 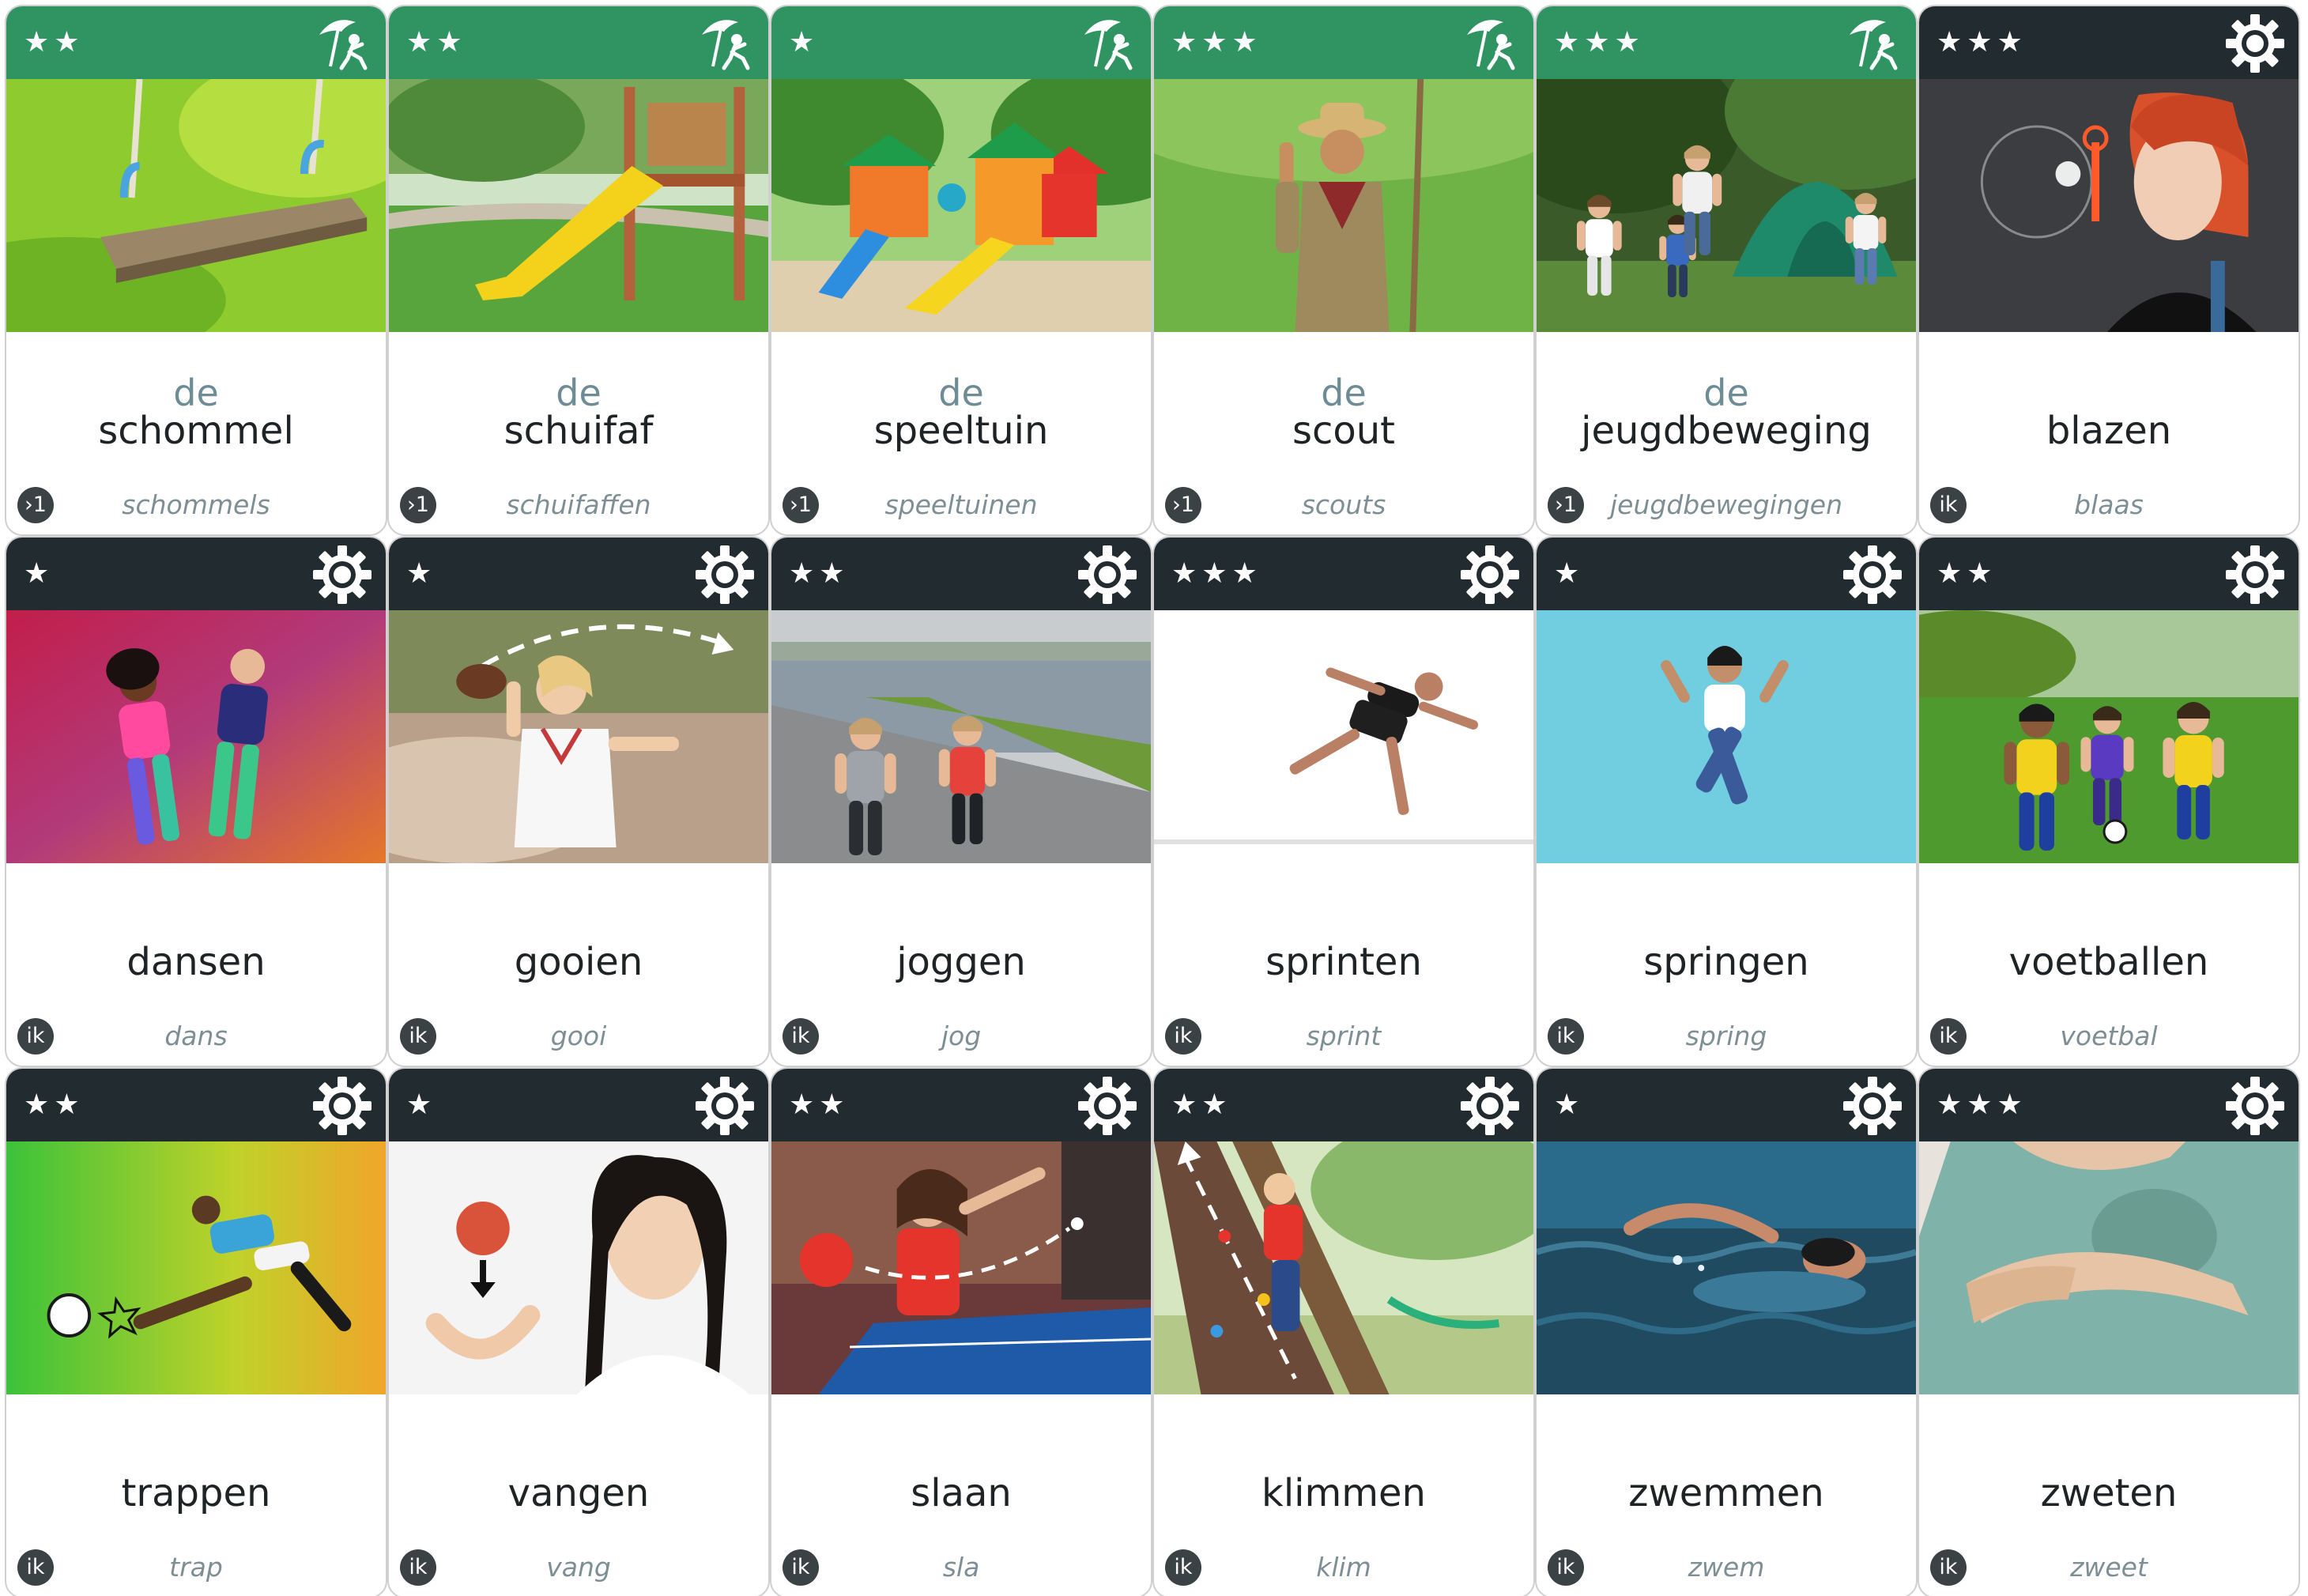 I want to click on card-text: trappen ik trap, so click(x=196, y=1495).